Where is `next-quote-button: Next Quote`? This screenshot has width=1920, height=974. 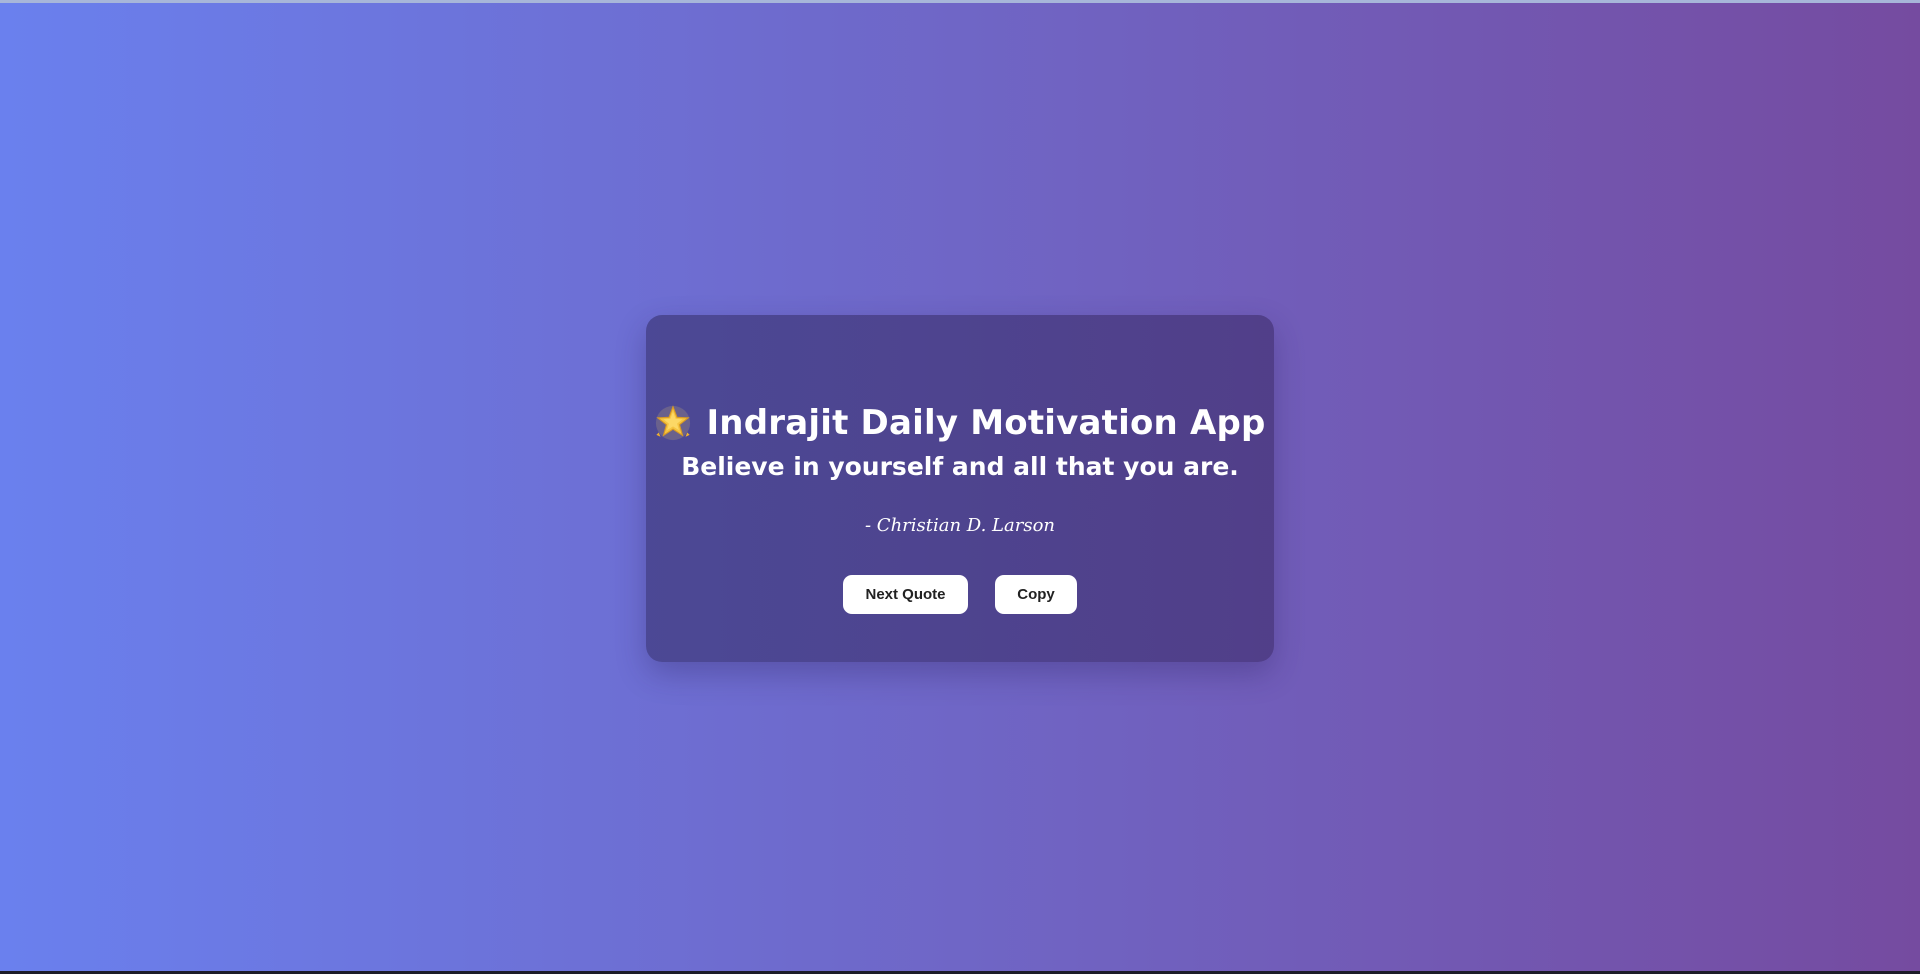 next-quote-button: Next Quote is located at coordinates (905, 594).